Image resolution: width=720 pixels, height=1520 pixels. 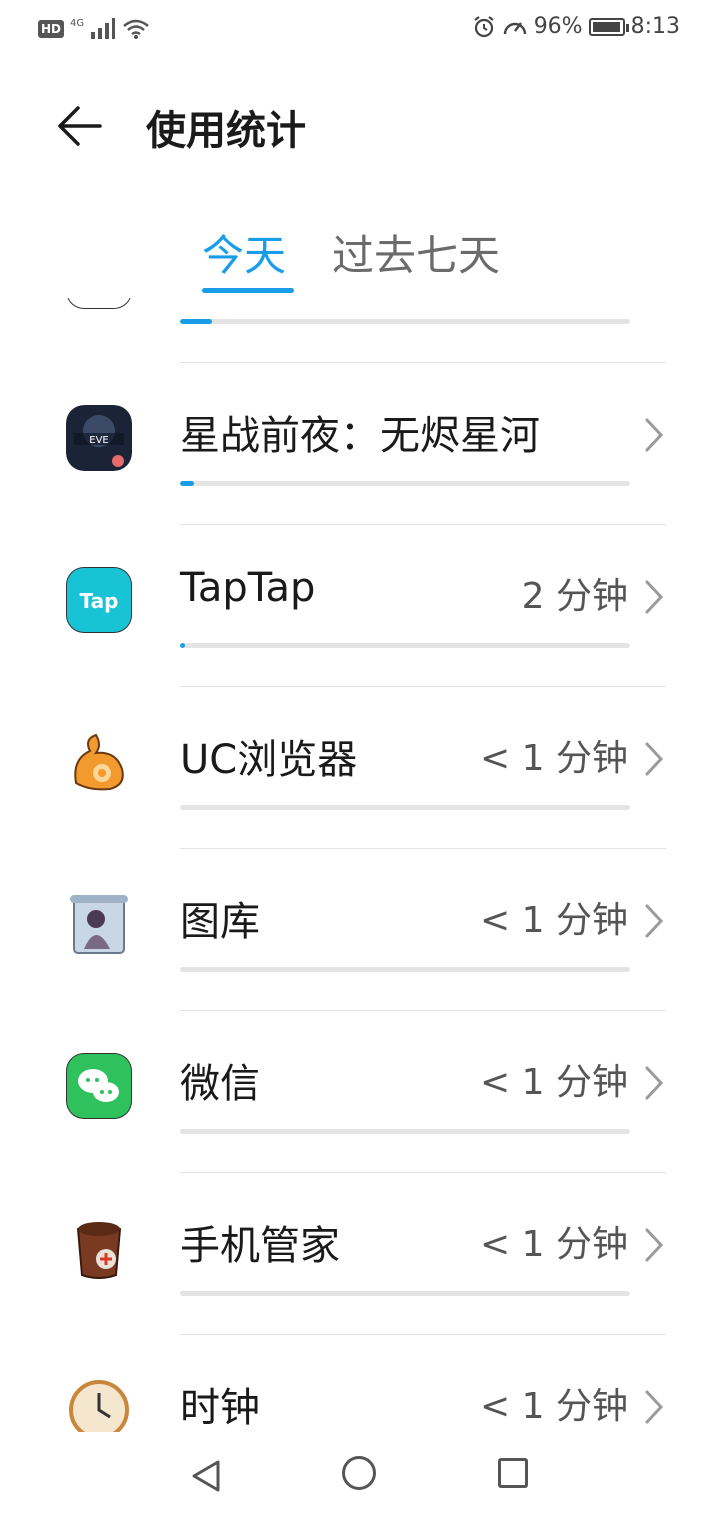 I want to click on app-usage-row: 手机管家 < 1 分钟, so click(x=360, y=1254).